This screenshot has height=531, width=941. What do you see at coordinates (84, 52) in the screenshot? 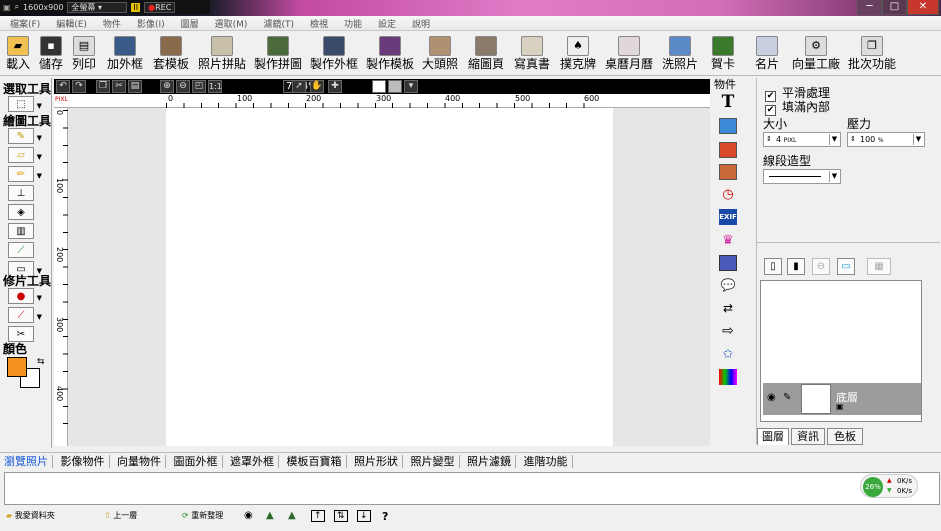
I see `print-button: ▤ 列印` at bounding box center [84, 52].